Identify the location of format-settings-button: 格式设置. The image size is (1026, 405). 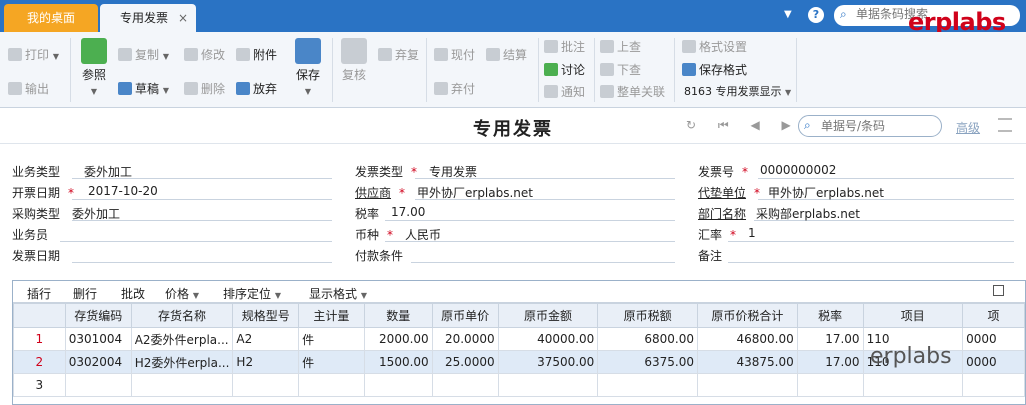
(714, 46).